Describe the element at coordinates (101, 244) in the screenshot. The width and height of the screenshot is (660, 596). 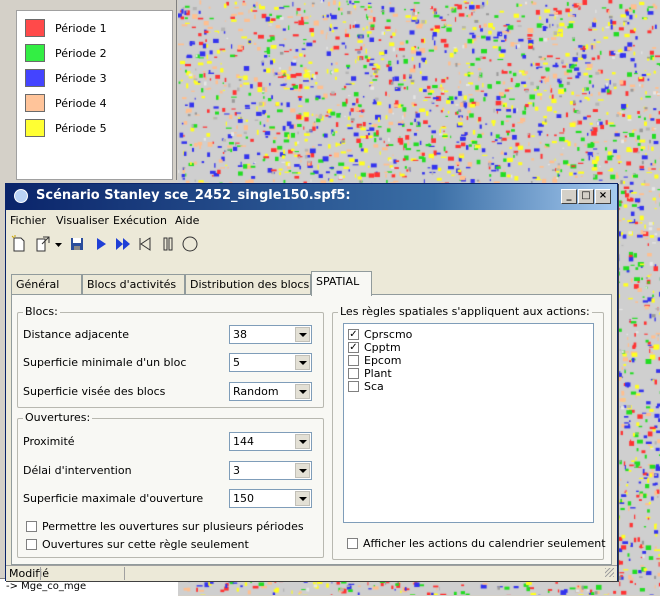
I see `play-icon` at that location.